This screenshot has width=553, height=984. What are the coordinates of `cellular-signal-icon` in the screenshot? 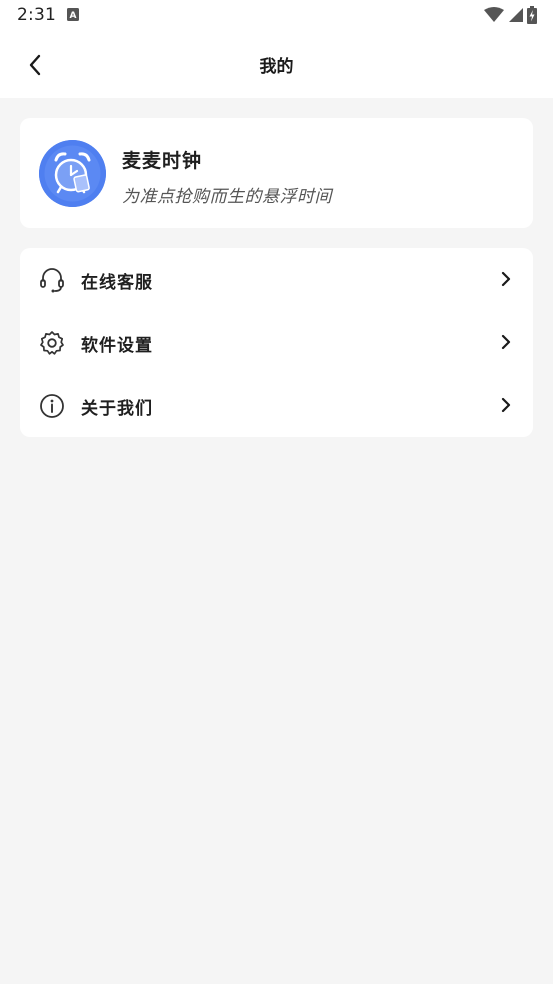 It's located at (516, 15).